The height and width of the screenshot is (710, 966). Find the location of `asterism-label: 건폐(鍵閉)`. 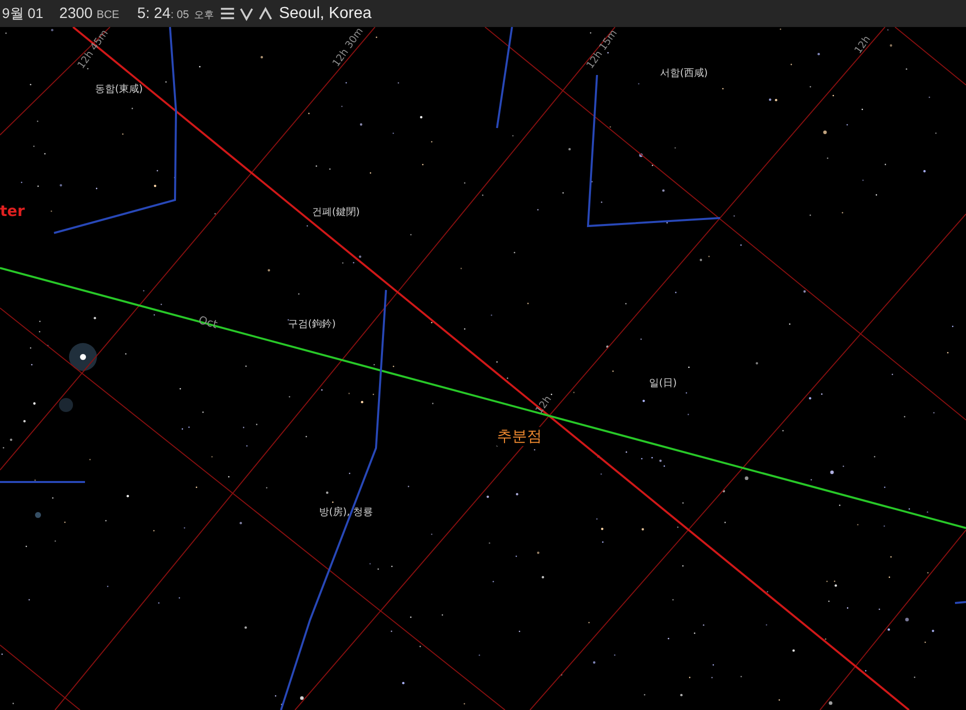

asterism-label: 건폐(鍵閉) is located at coordinates (336, 212).